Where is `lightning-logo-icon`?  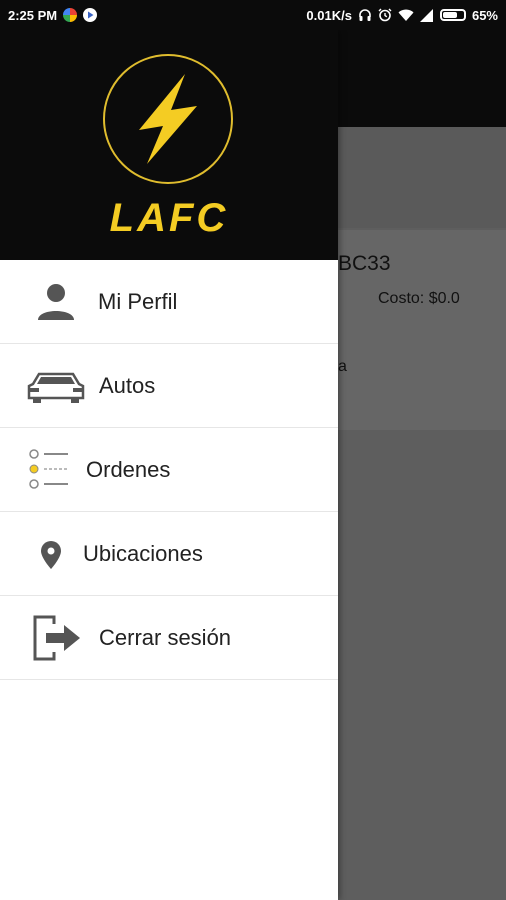 lightning-logo-icon is located at coordinates (168, 119).